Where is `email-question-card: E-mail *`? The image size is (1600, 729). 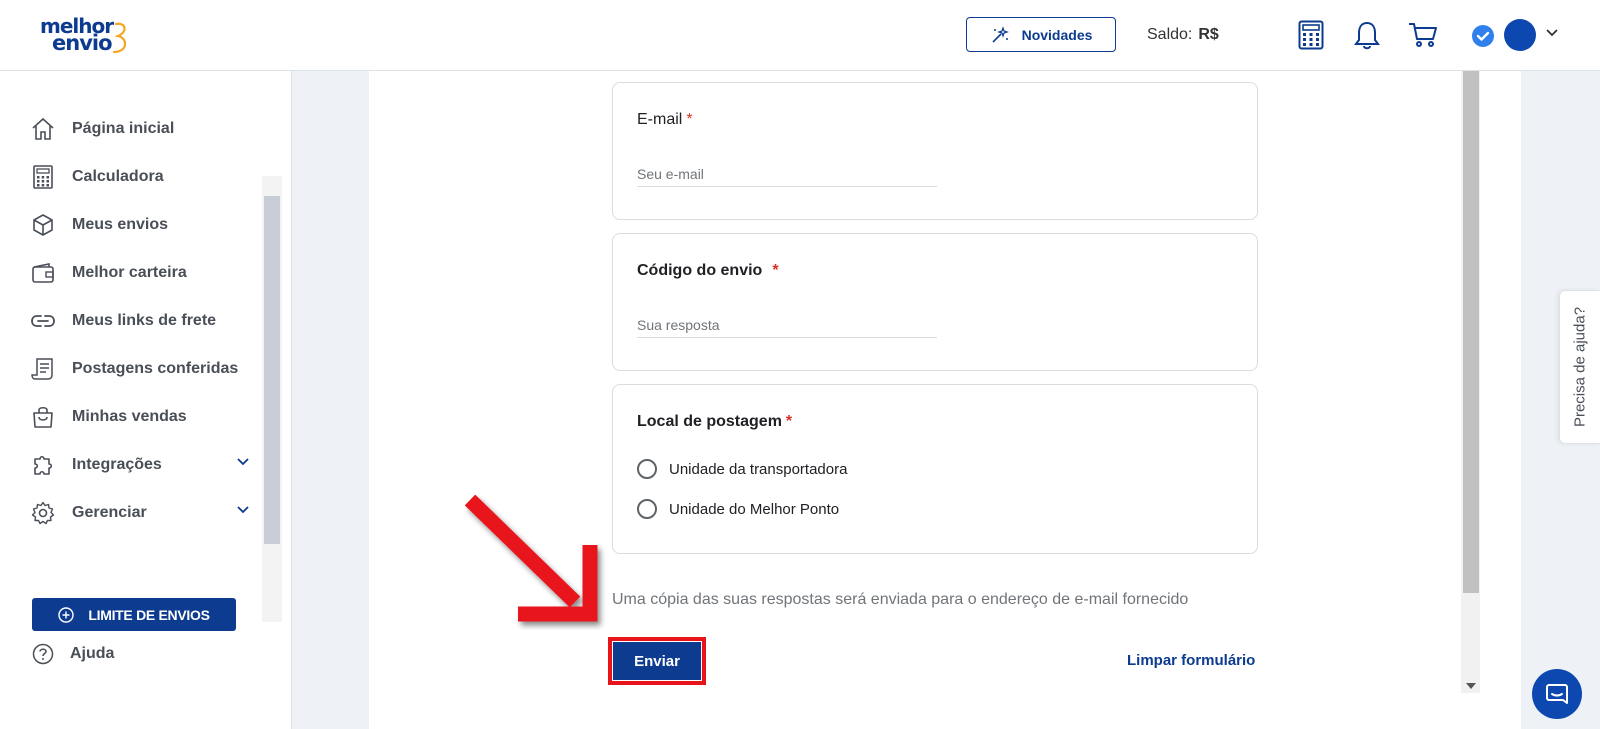 email-question-card: E-mail * is located at coordinates (935, 151).